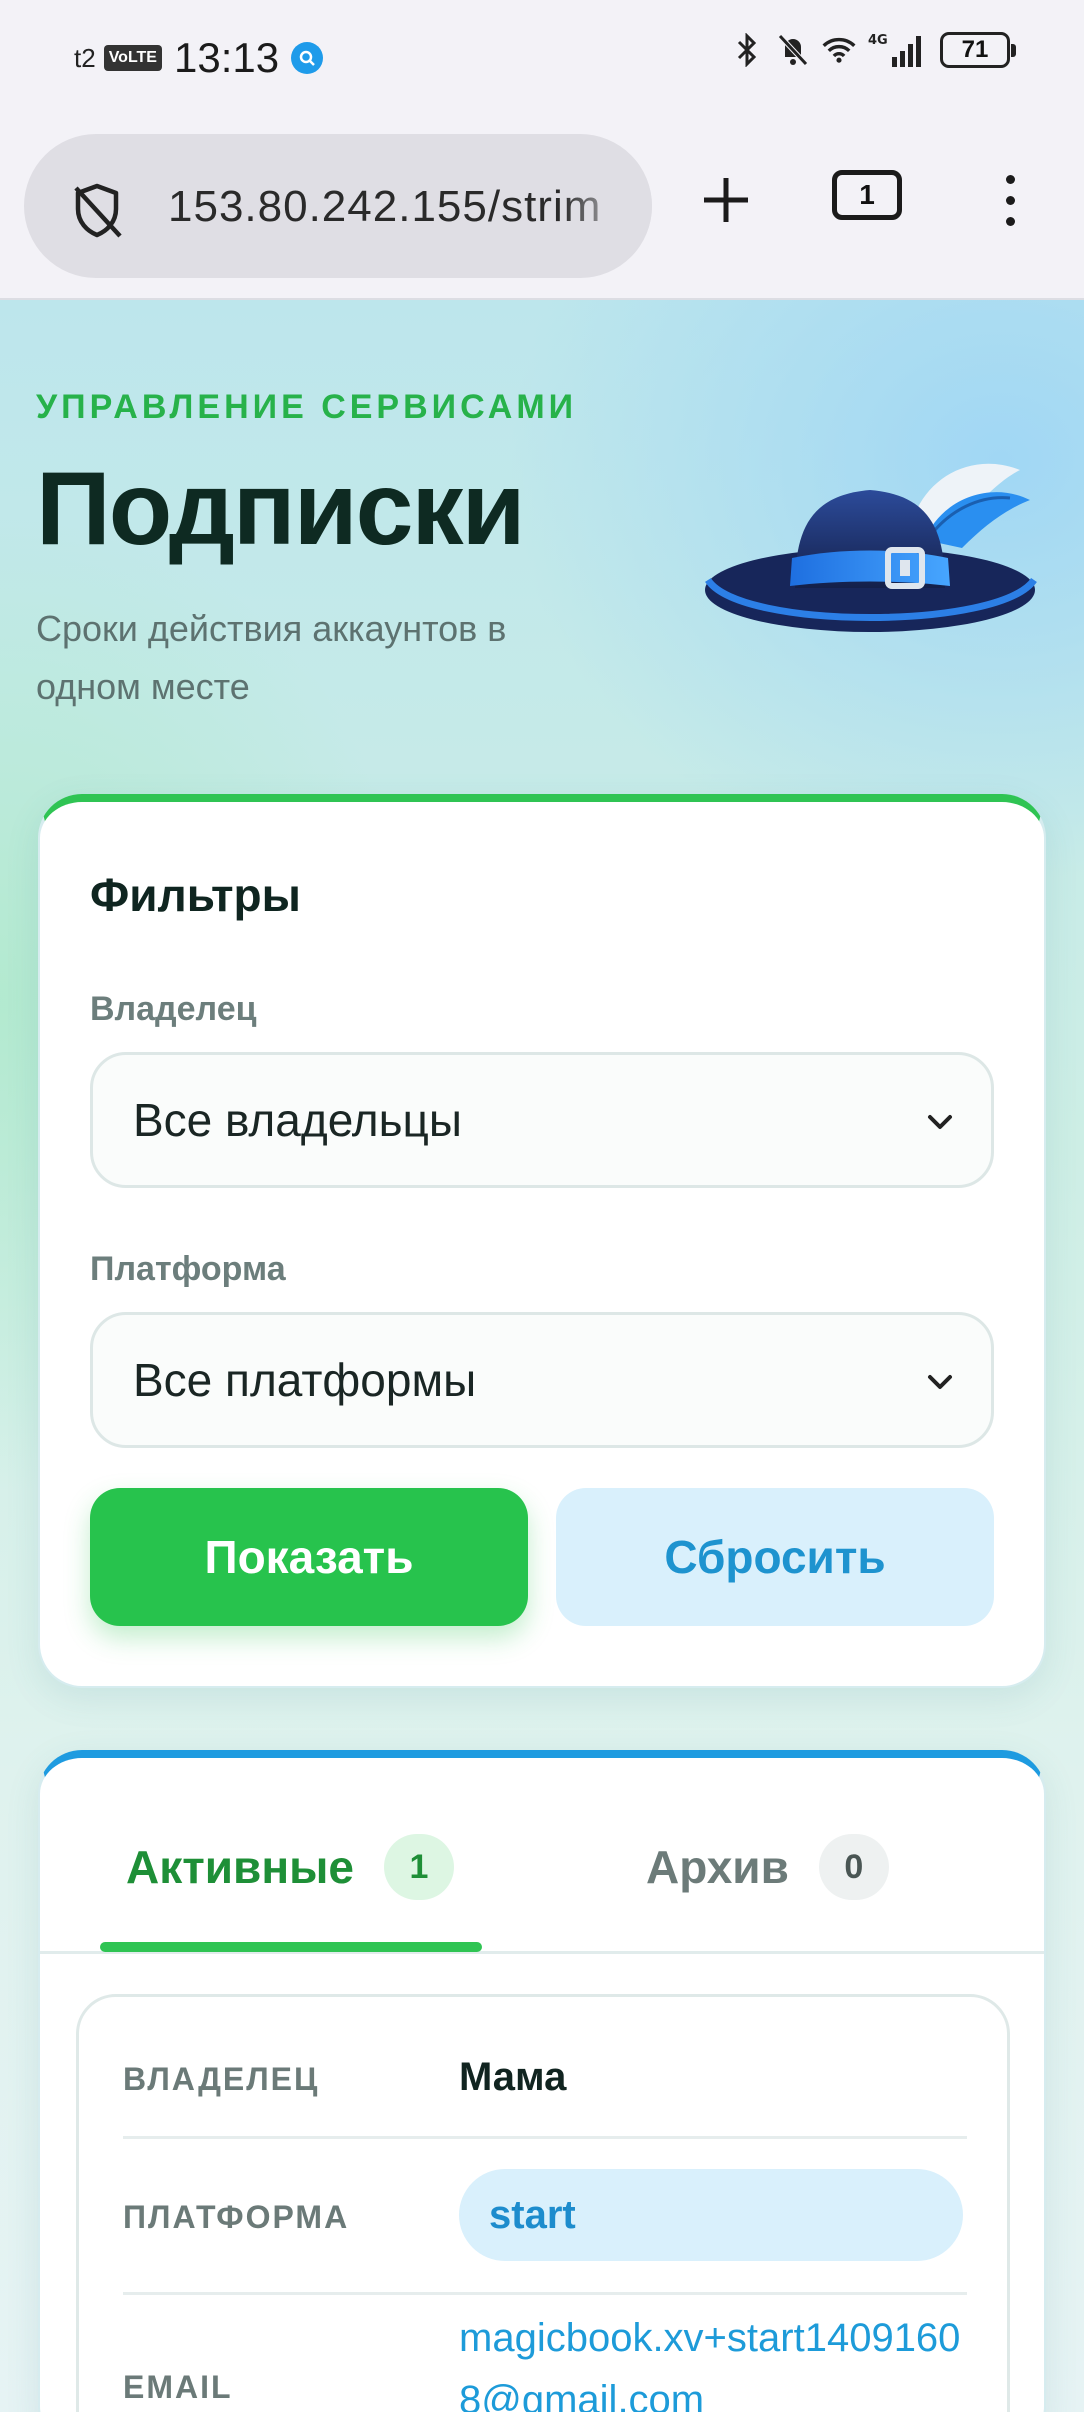 This screenshot has height=2412, width=1084. I want to click on tab-active-label: Активные, so click(240, 1867).